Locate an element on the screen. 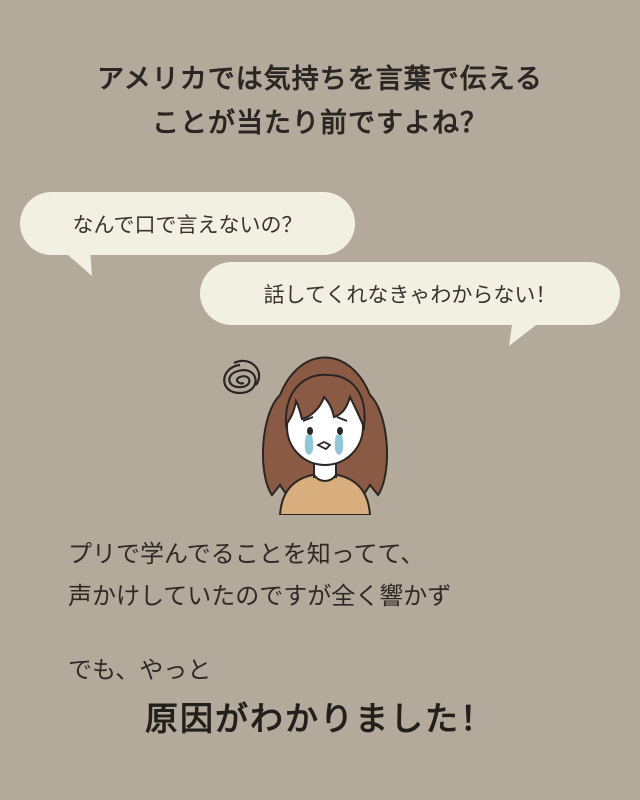 The height and width of the screenshot is (800, 640). body-line-2: 声かけしていたのですが全く響かず is located at coordinates (260, 596).